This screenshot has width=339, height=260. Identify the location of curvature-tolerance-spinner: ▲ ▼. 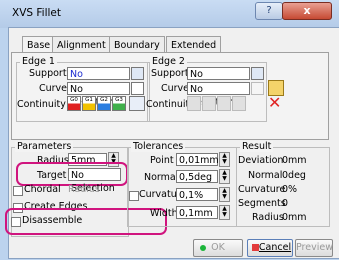
(224, 194).